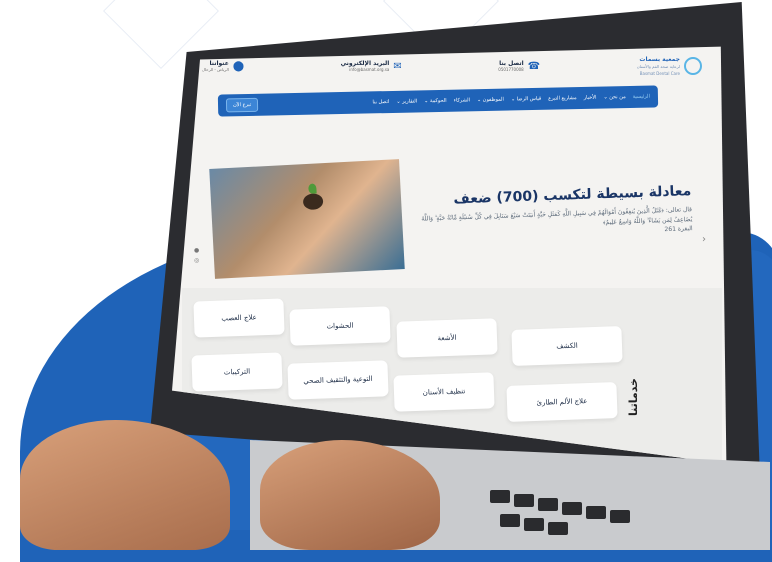  Describe the element at coordinates (534, 66) in the screenshot. I see `phone-icon: ☎` at that location.